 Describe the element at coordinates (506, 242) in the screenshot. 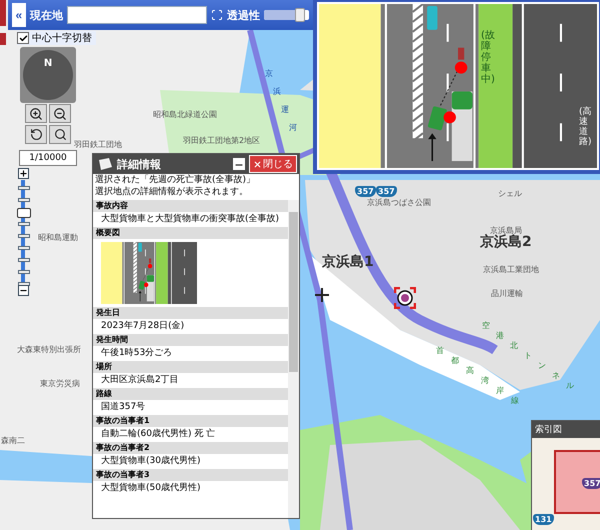

I see `map-label: 京浜島2` at that location.